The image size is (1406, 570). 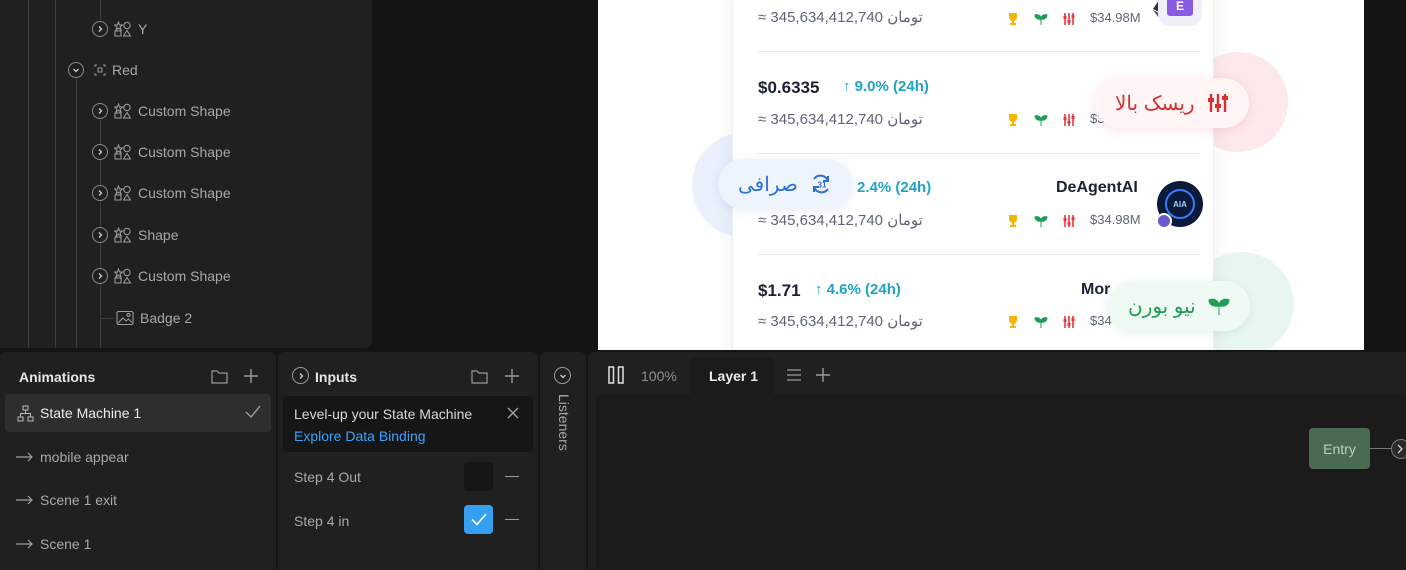 I want to click on price-change: ↑ 4.6% (24h), so click(x=858, y=289).